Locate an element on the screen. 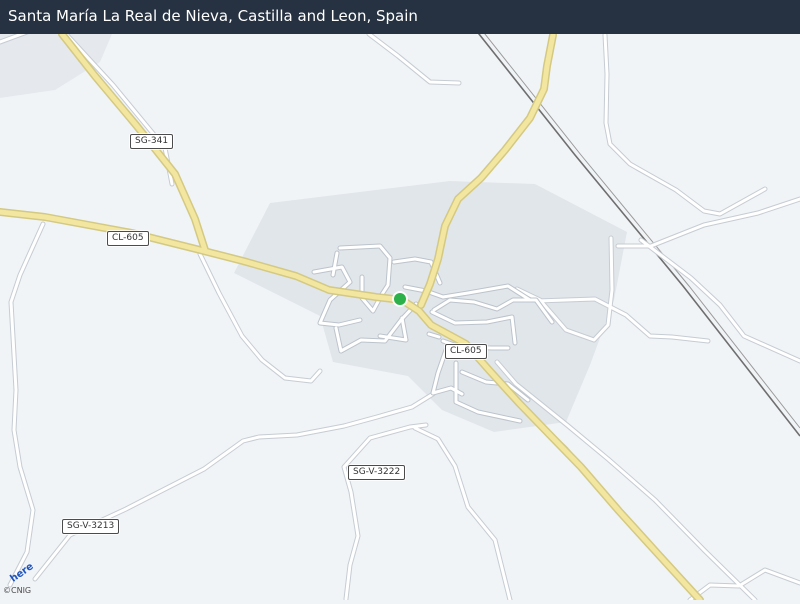 Image resolution: width=800 pixels, height=604 pixels. map-attribution: ©CNIG is located at coordinates (17, 591).